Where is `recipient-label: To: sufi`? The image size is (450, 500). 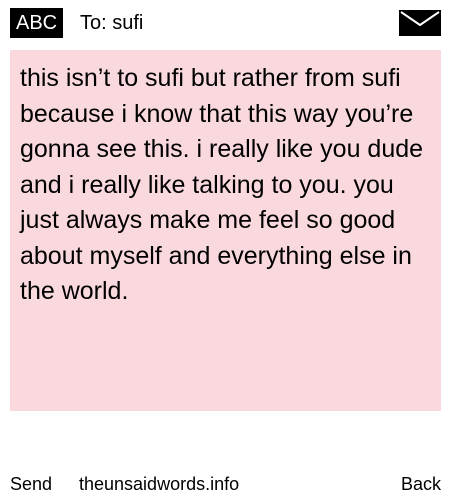
recipient-label: To: sufi is located at coordinates (112, 23).